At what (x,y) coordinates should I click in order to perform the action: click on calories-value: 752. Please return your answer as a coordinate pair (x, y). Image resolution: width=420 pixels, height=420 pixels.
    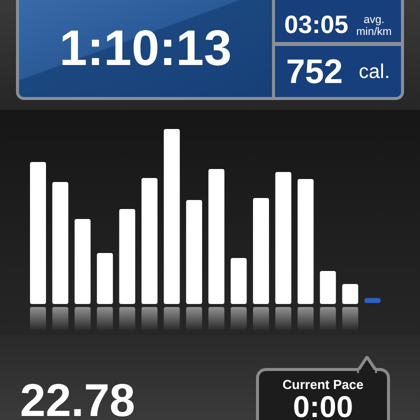
    Looking at the image, I should click on (314, 71).